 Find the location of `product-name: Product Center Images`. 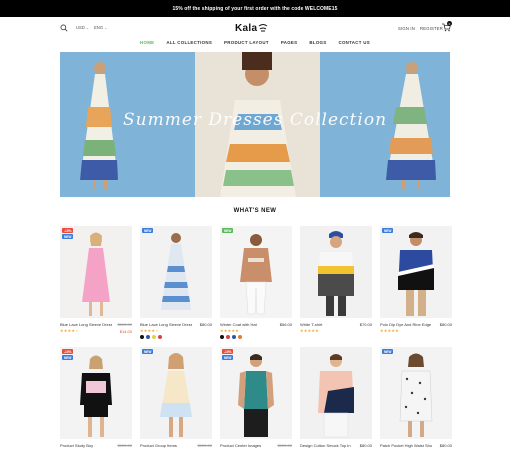

product-name: Product Center Images is located at coordinates (246, 445).